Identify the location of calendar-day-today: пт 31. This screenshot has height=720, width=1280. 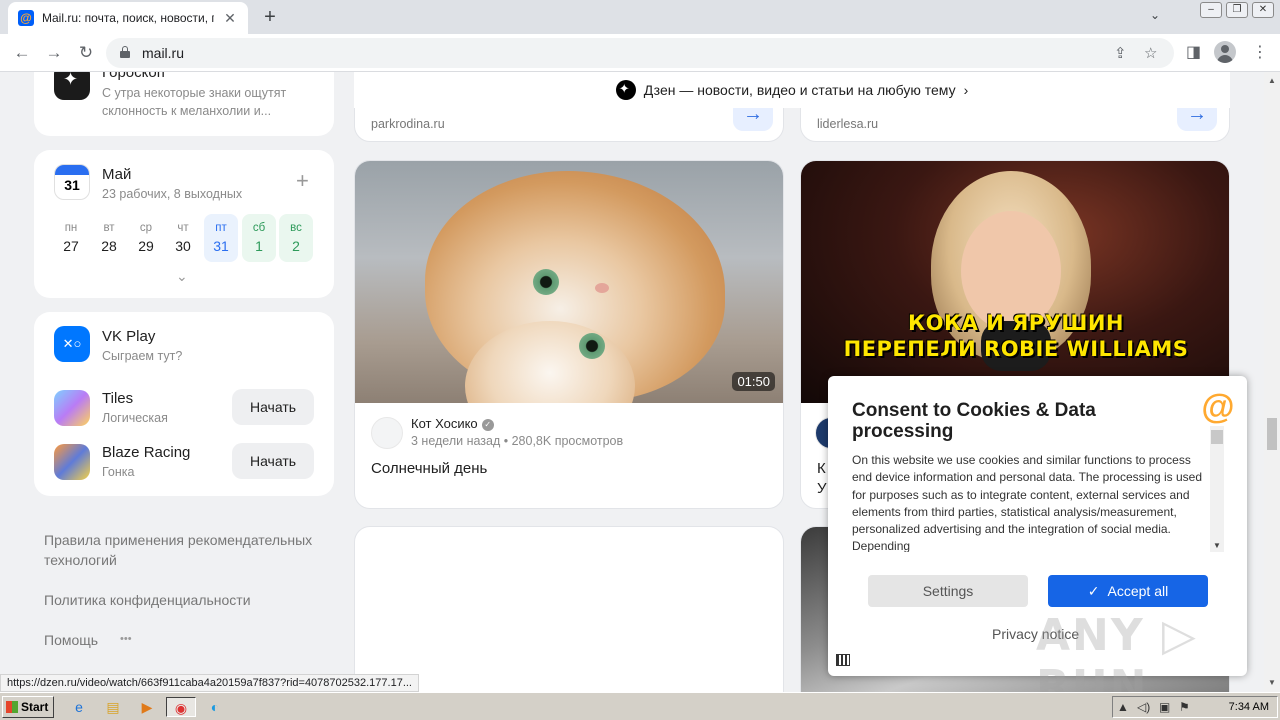
(221, 238).